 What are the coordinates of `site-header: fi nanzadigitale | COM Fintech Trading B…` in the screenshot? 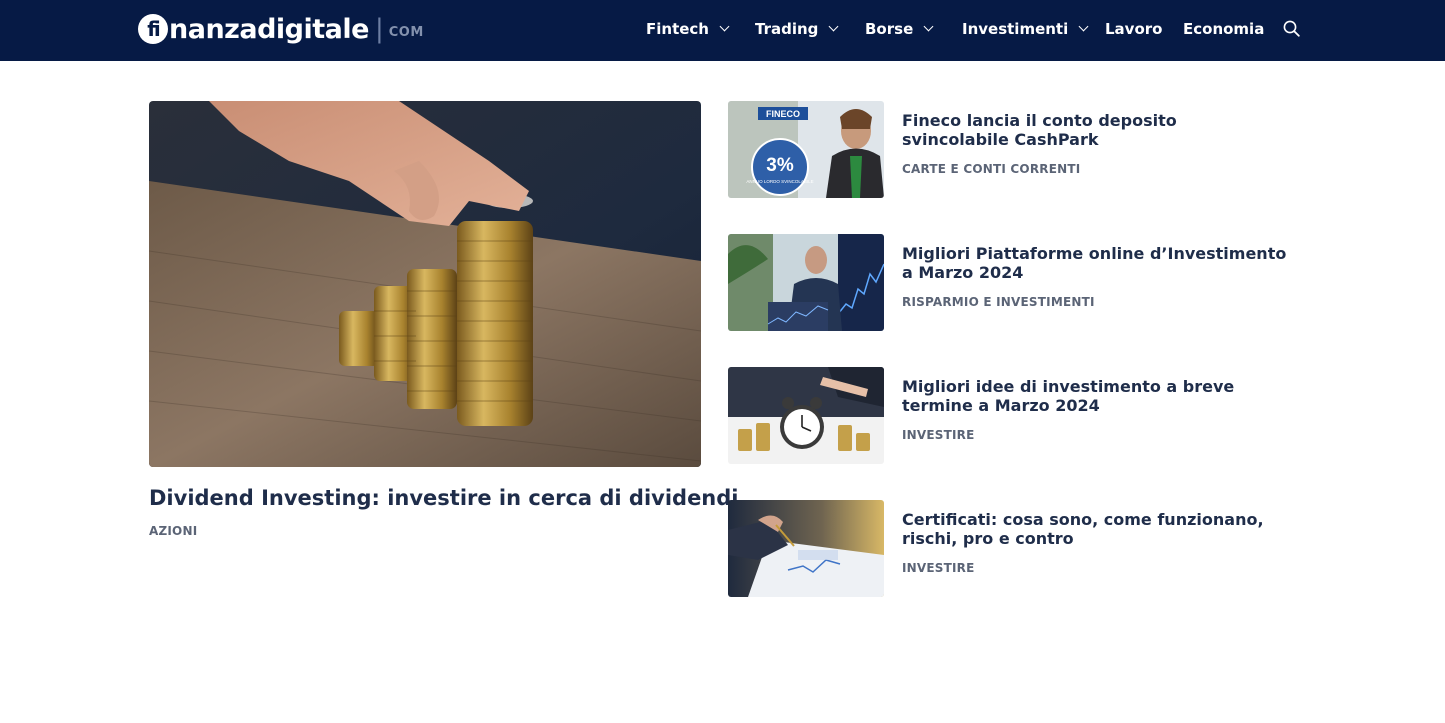 It's located at (722, 30).